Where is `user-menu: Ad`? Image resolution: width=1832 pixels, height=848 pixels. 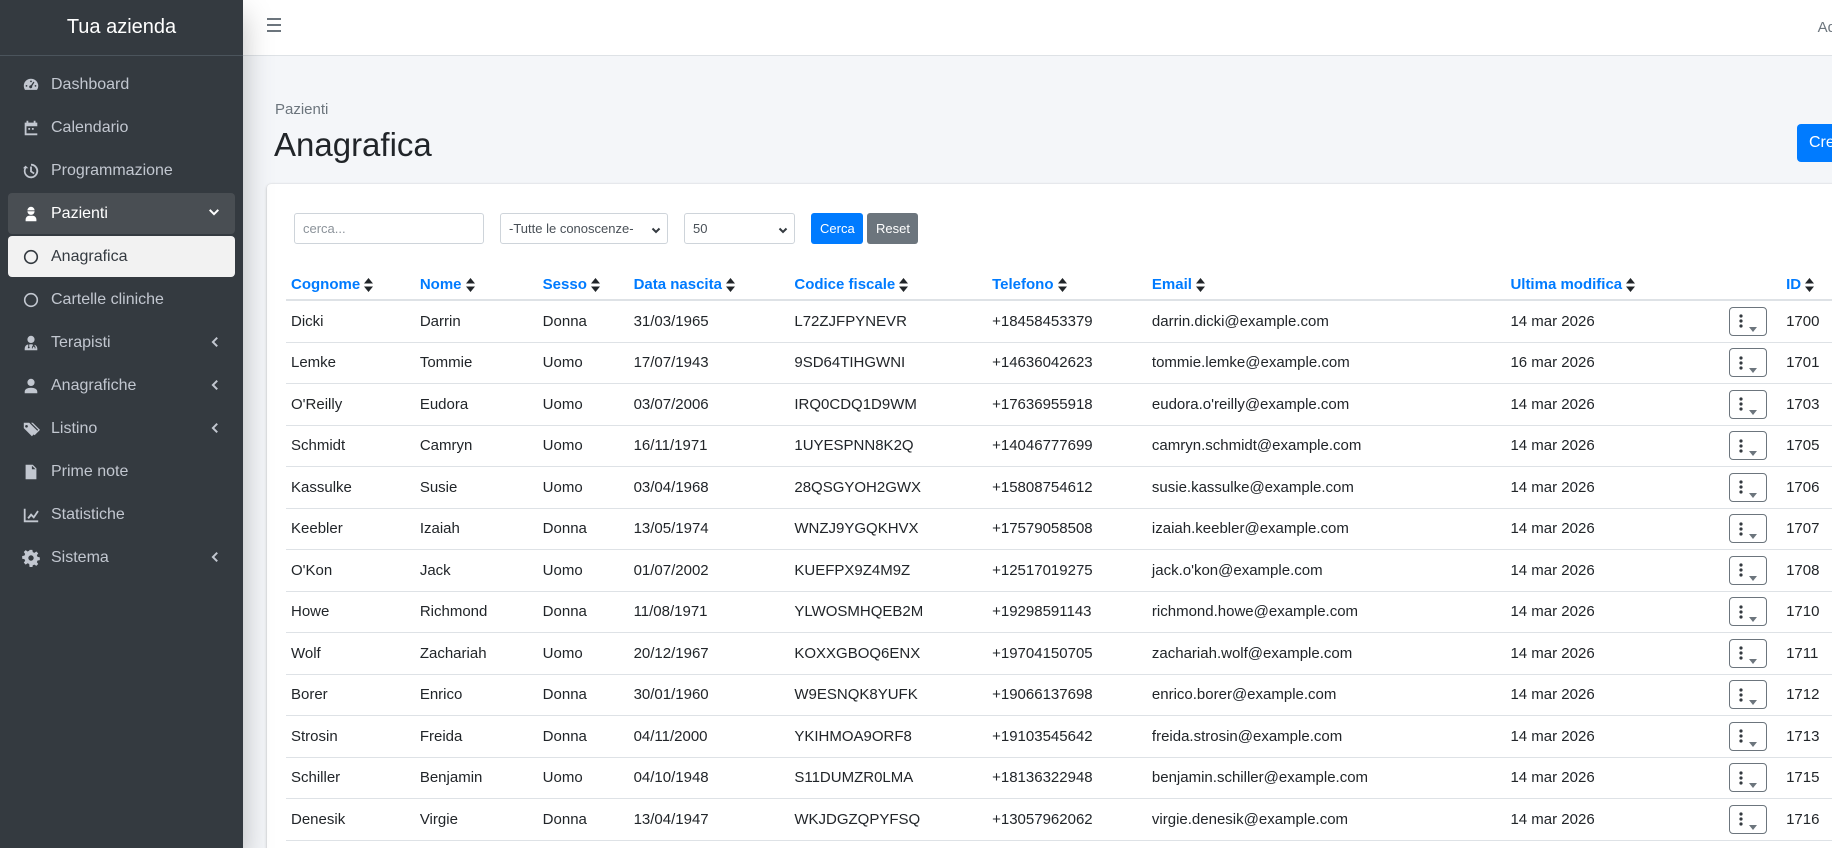
user-menu: Ad is located at coordinates (1825, 27).